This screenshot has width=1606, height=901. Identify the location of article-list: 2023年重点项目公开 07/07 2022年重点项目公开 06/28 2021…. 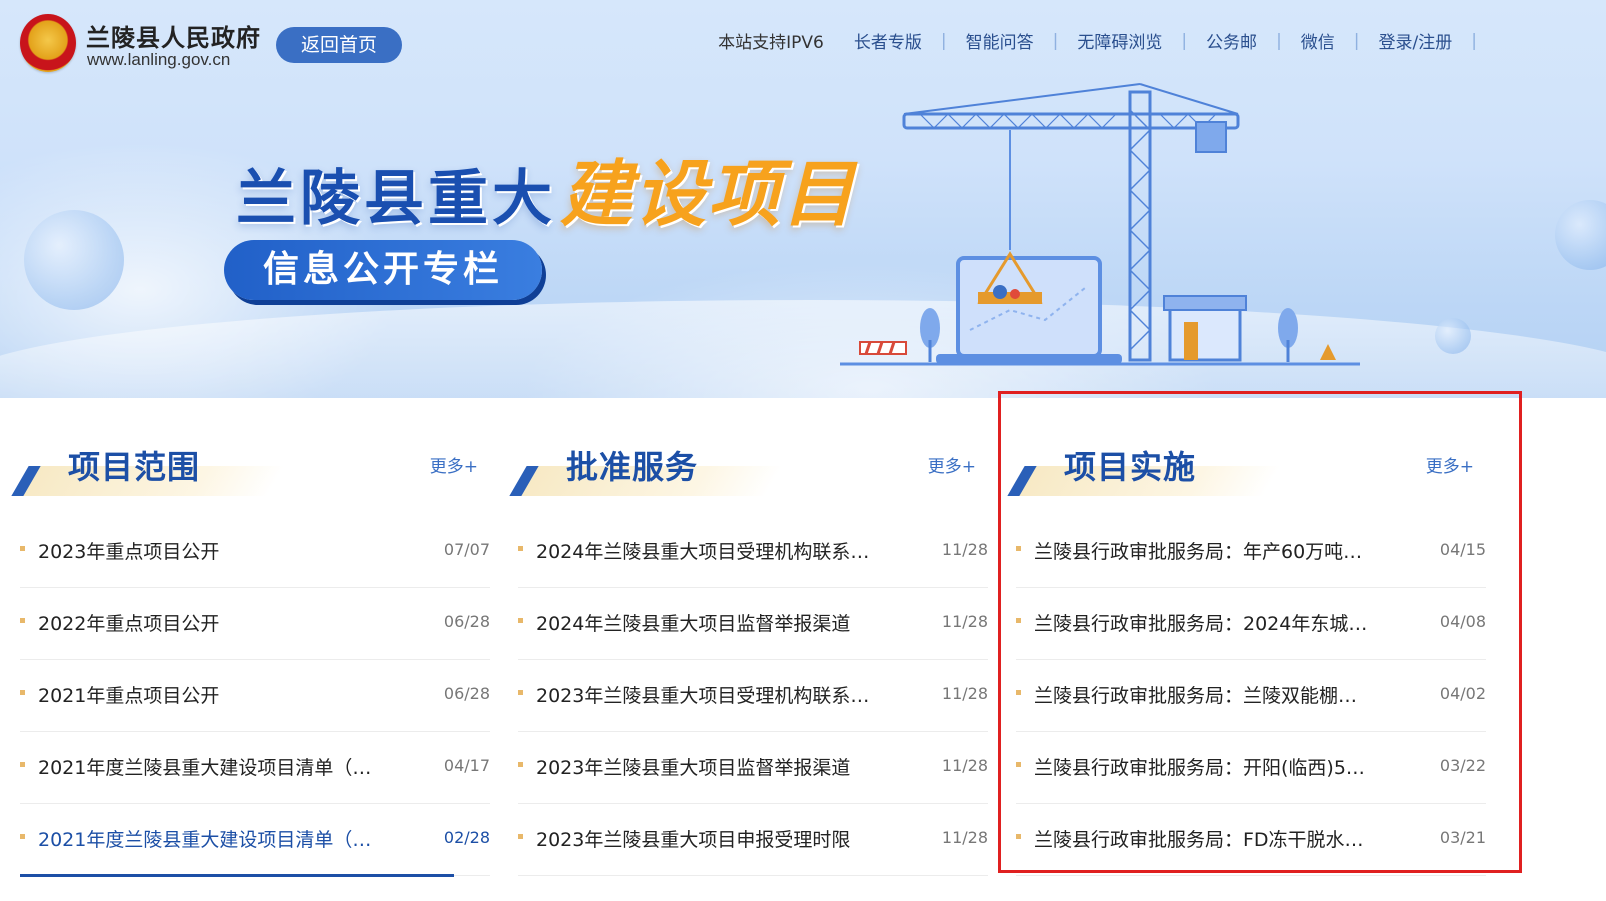
(255, 696).